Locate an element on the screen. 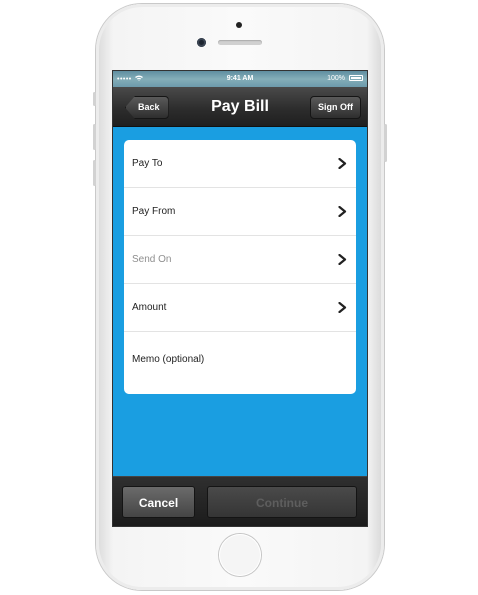  front-camera is located at coordinates (201, 42).